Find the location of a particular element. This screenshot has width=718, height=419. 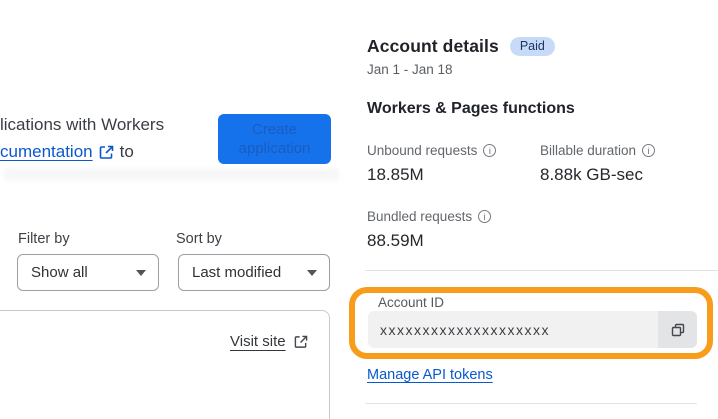

account-id-label: Account ID is located at coordinates (411, 302).